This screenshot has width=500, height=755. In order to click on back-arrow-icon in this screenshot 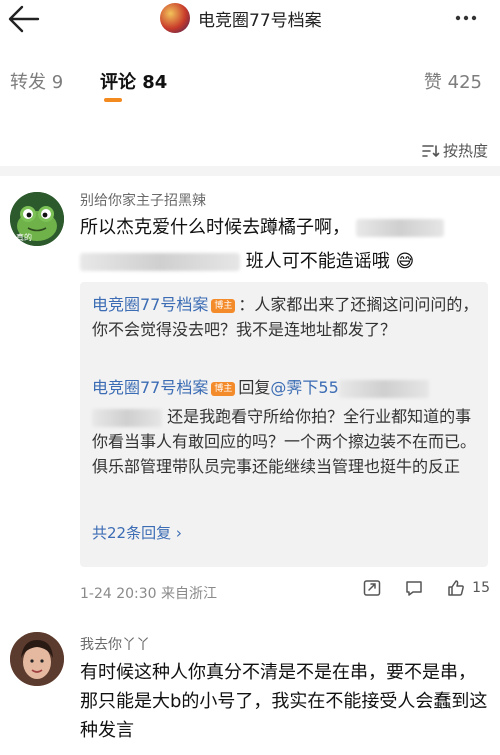, I will do `click(24, 19)`.